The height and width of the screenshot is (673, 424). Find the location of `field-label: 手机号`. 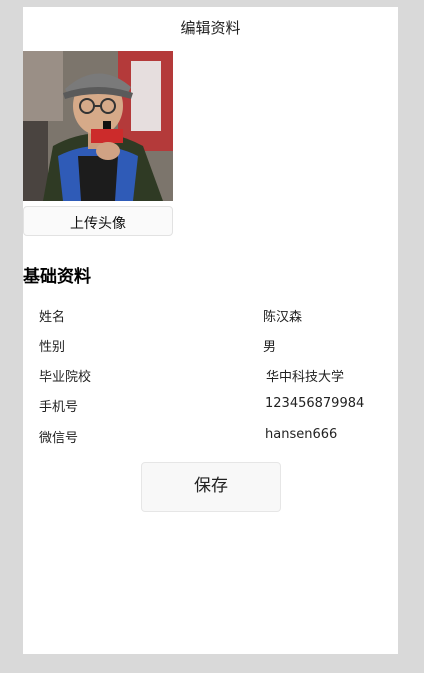

field-label: 手机号 is located at coordinates (59, 407).